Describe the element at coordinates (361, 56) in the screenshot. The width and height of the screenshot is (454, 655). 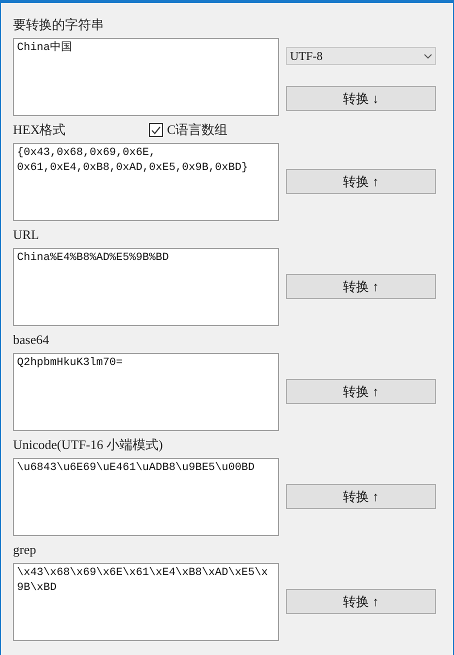
I see `encoding-dropdown: UTF-8` at that location.